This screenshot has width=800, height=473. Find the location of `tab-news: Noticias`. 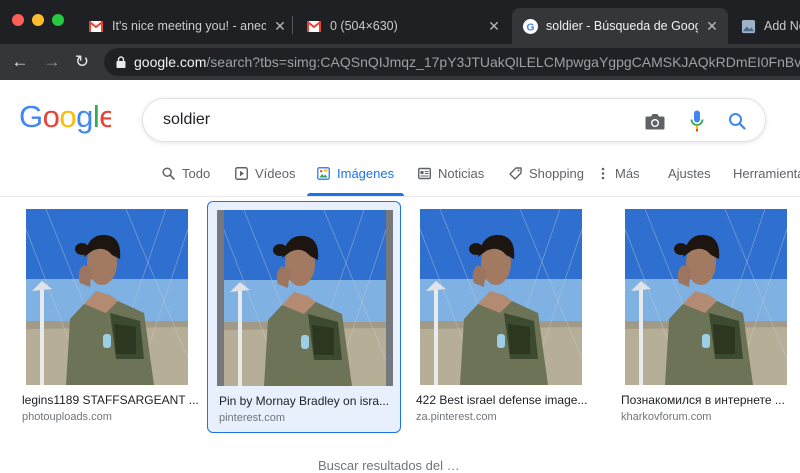

tab-news: Noticias is located at coordinates (450, 173).